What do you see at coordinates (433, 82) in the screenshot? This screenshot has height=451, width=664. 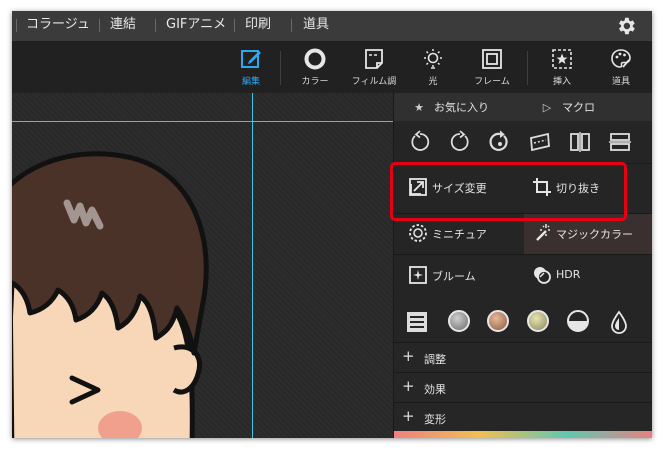 I see `tool-label: 光` at bounding box center [433, 82].